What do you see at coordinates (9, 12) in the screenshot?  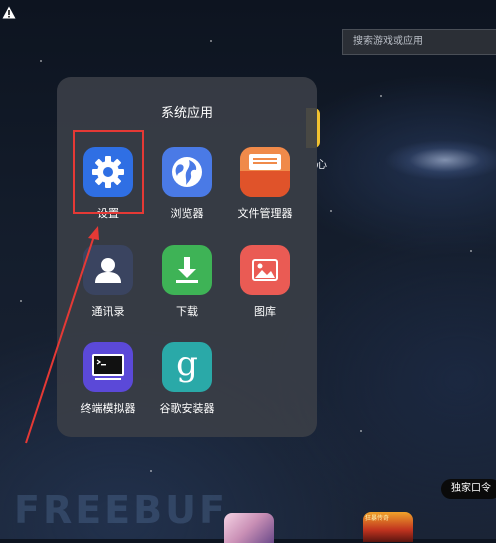 I see `warning-icon` at bounding box center [9, 12].